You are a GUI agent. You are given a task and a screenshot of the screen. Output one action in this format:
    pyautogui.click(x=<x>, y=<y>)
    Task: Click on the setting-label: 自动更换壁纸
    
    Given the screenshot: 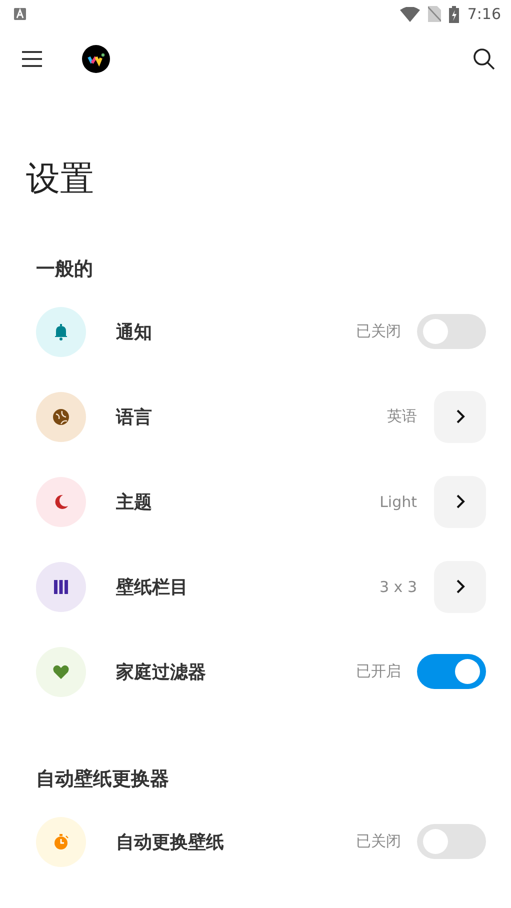 What is the action you would take?
    pyautogui.click(x=170, y=842)
    